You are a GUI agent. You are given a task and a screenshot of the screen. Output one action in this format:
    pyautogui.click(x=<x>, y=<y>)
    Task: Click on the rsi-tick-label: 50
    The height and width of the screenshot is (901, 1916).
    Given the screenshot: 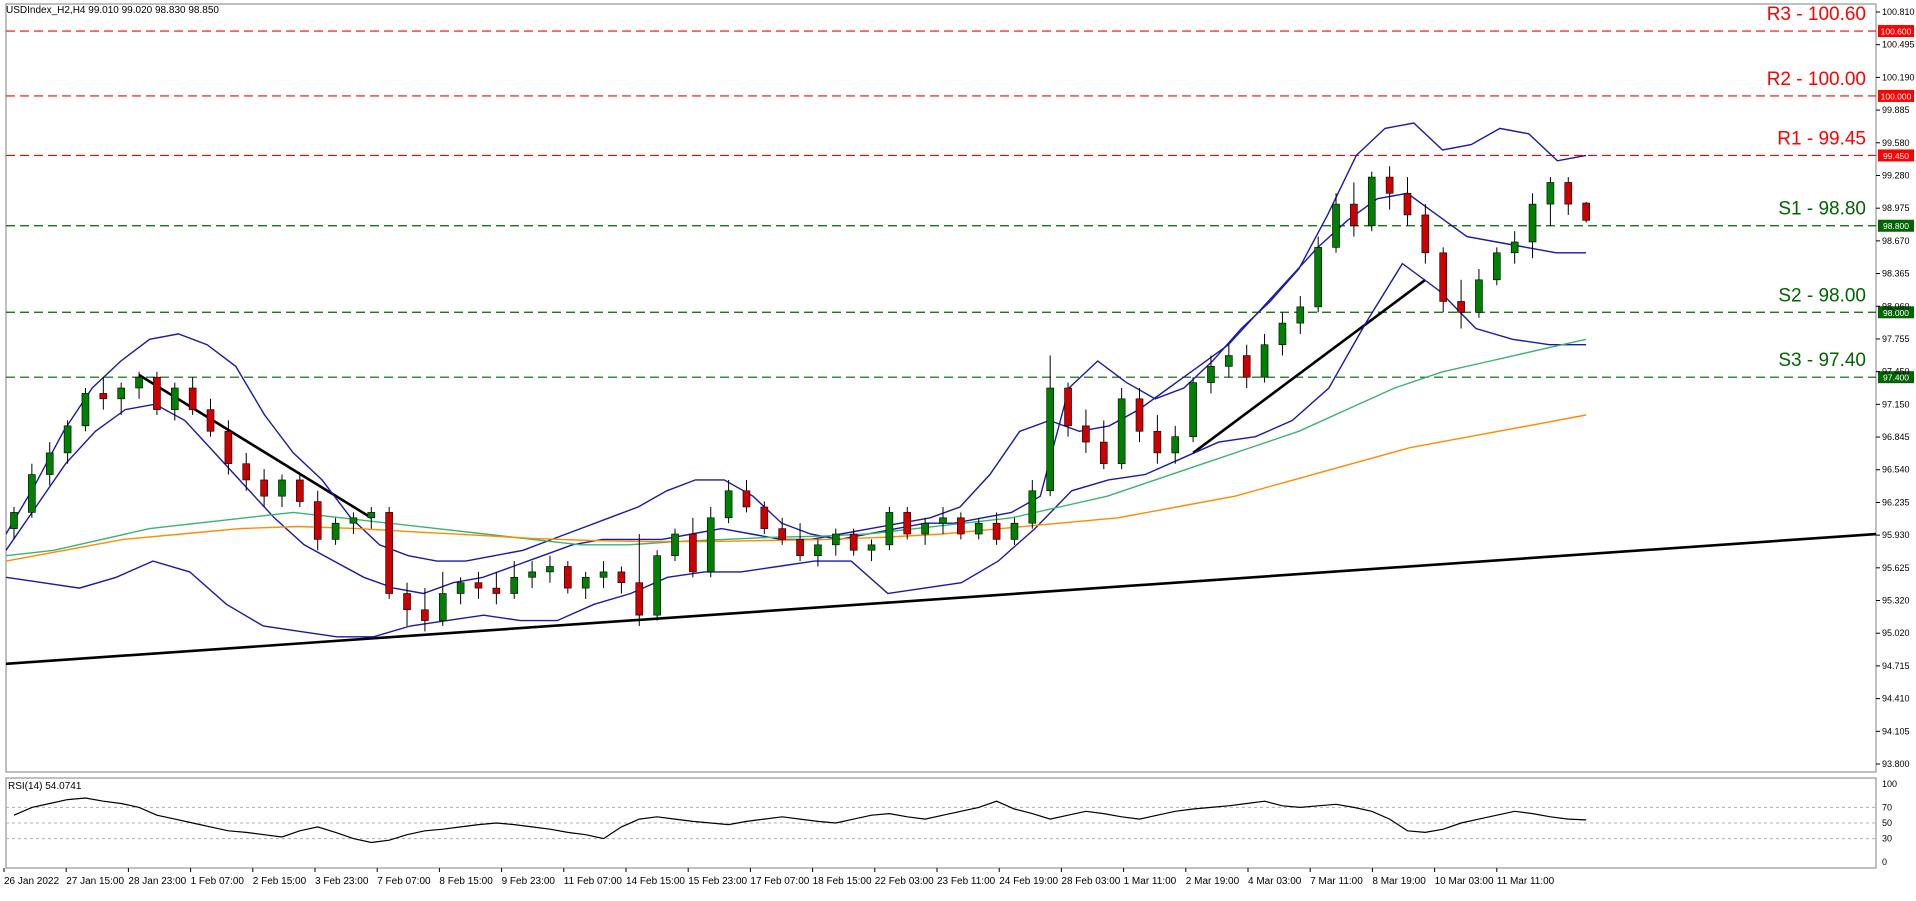 What is the action you would take?
    pyautogui.click(x=1887, y=823)
    